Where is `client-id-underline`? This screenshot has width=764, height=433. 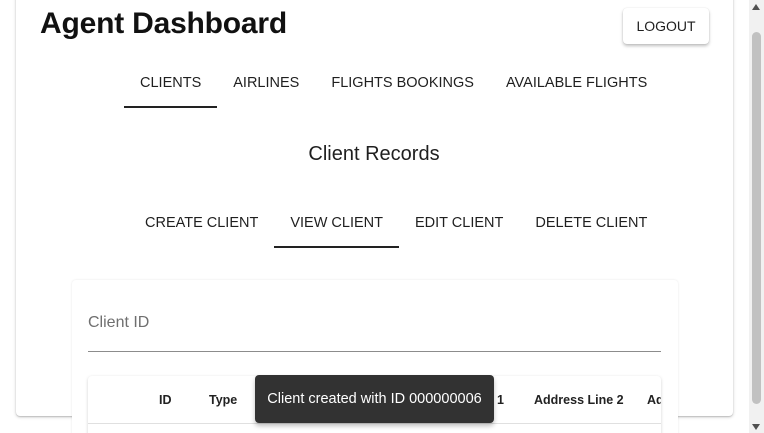
client-id-underline is located at coordinates (374, 351).